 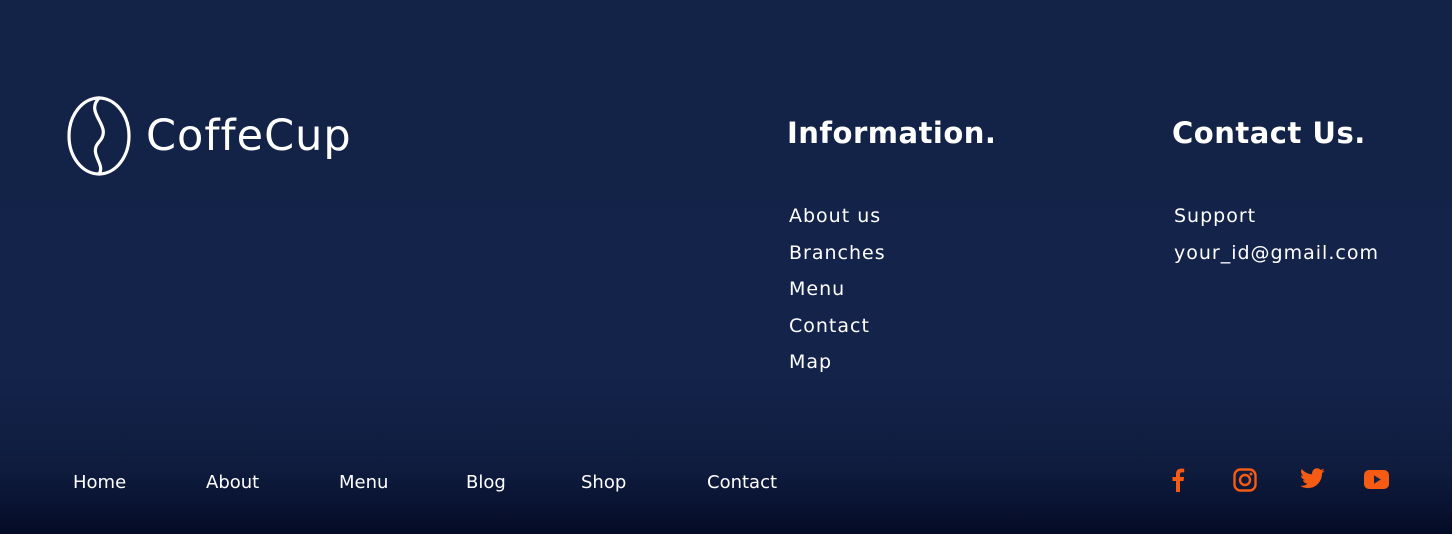 I want to click on instagram-icon, so click(x=1245, y=480).